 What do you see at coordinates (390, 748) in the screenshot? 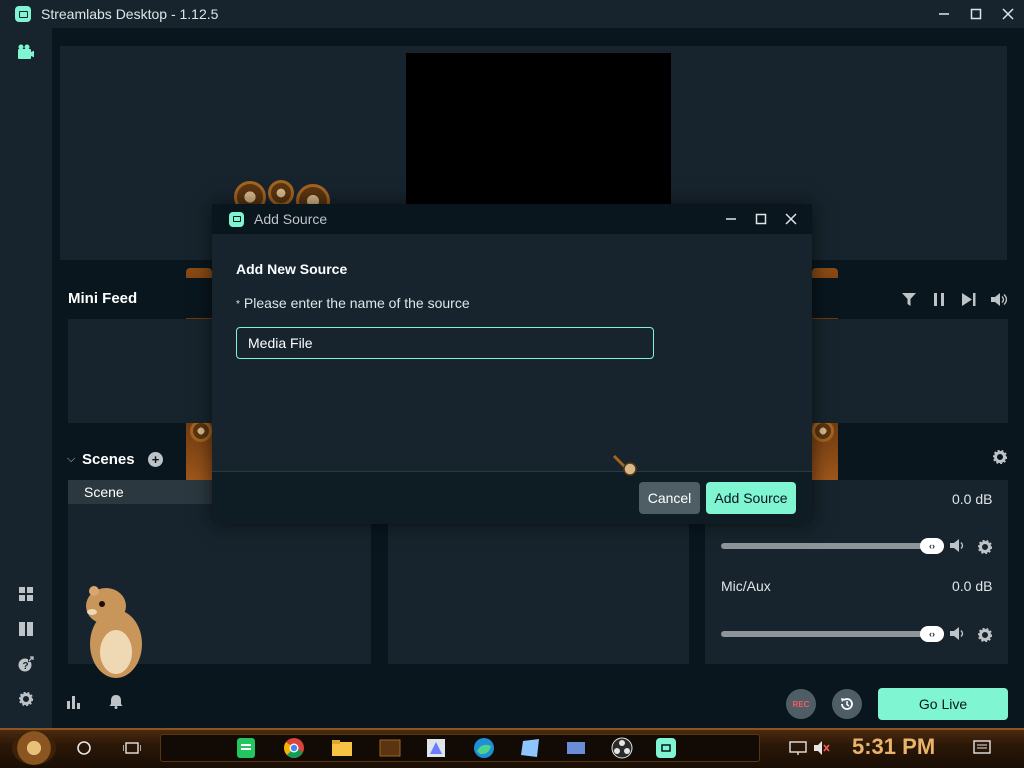
I see `game-app-icon` at bounding box center [390, 748].